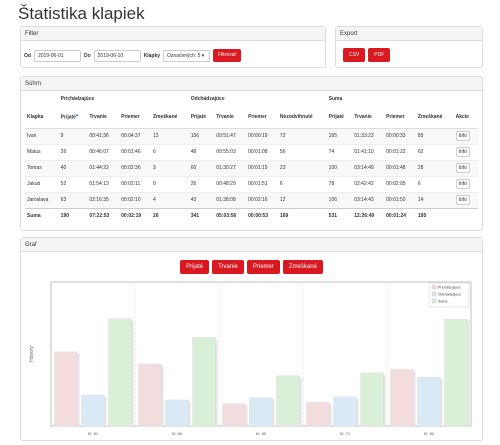 This screenshot has width=500, height=445. Describe the element at coordinates (203, 55) in the screenshot. I see `caret-down-icon: ▾` at that location.